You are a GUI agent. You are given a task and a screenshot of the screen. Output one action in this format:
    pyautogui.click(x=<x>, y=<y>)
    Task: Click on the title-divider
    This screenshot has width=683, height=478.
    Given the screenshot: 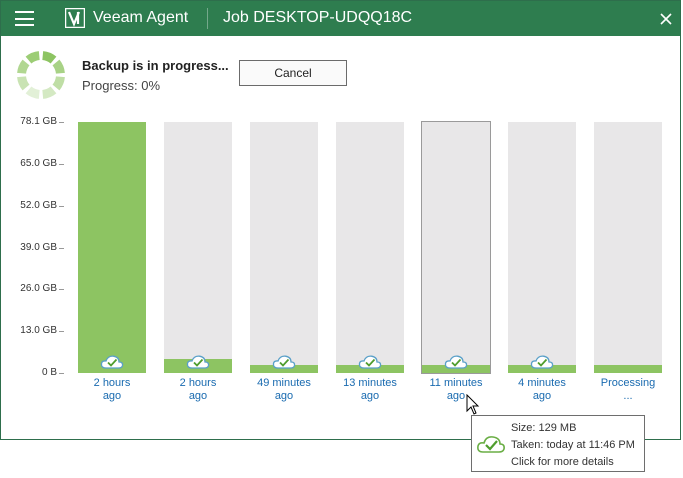 What is the action you would take?
    pyautogui.click(x=207, y=18)
    